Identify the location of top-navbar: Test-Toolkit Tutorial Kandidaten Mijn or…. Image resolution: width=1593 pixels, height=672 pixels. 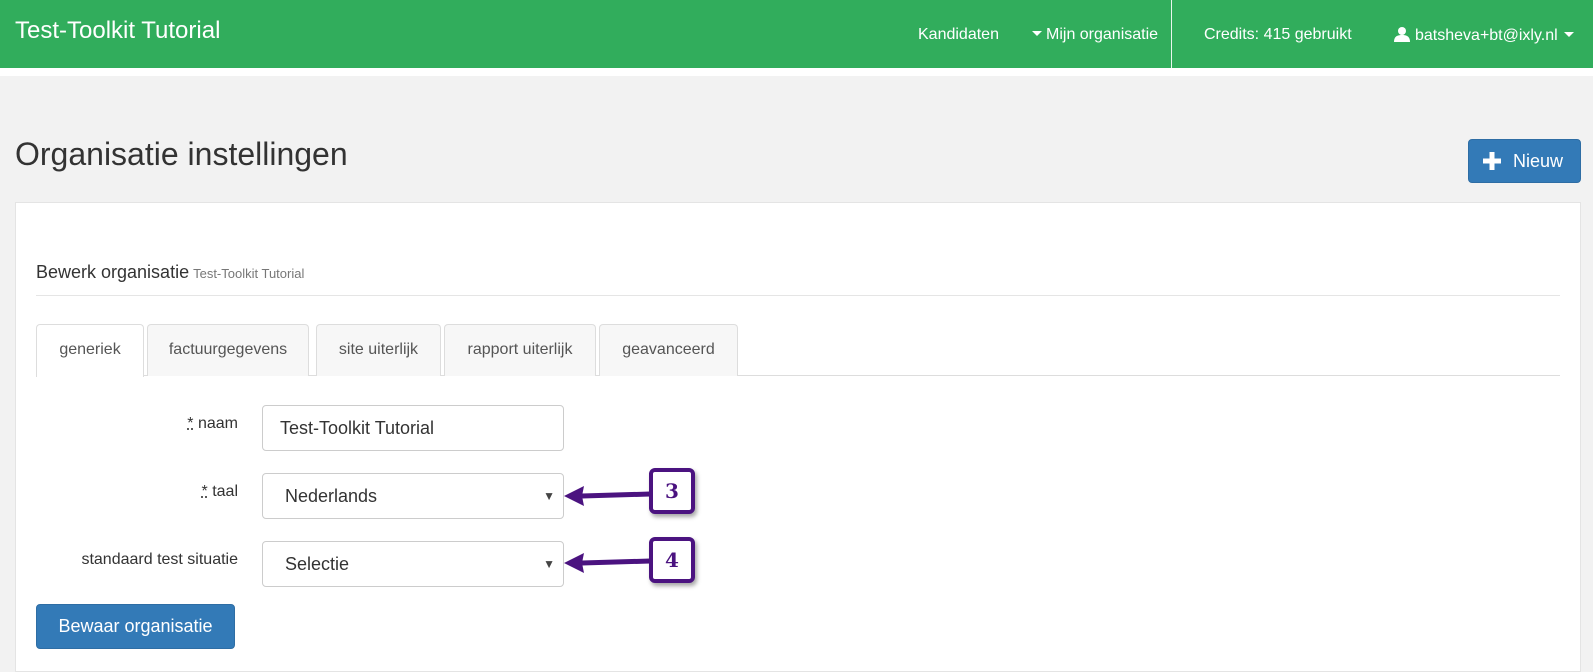
(796, 34).